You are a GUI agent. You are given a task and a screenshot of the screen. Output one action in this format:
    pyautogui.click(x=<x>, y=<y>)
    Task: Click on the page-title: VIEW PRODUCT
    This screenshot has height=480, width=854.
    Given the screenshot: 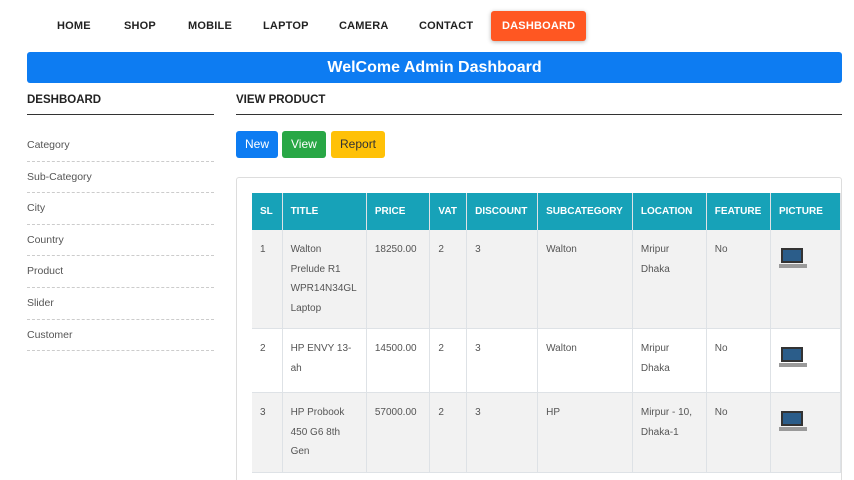 What is the action you would take?
    pyautogui.click(x=539, y=104)
    